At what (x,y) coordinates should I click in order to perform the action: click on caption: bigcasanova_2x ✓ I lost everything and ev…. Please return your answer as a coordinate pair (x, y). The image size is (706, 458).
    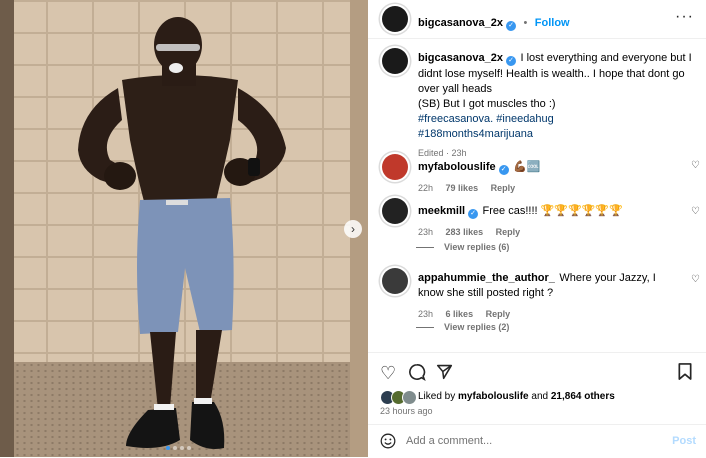
    Looking at the image, I should click on (558, 105).